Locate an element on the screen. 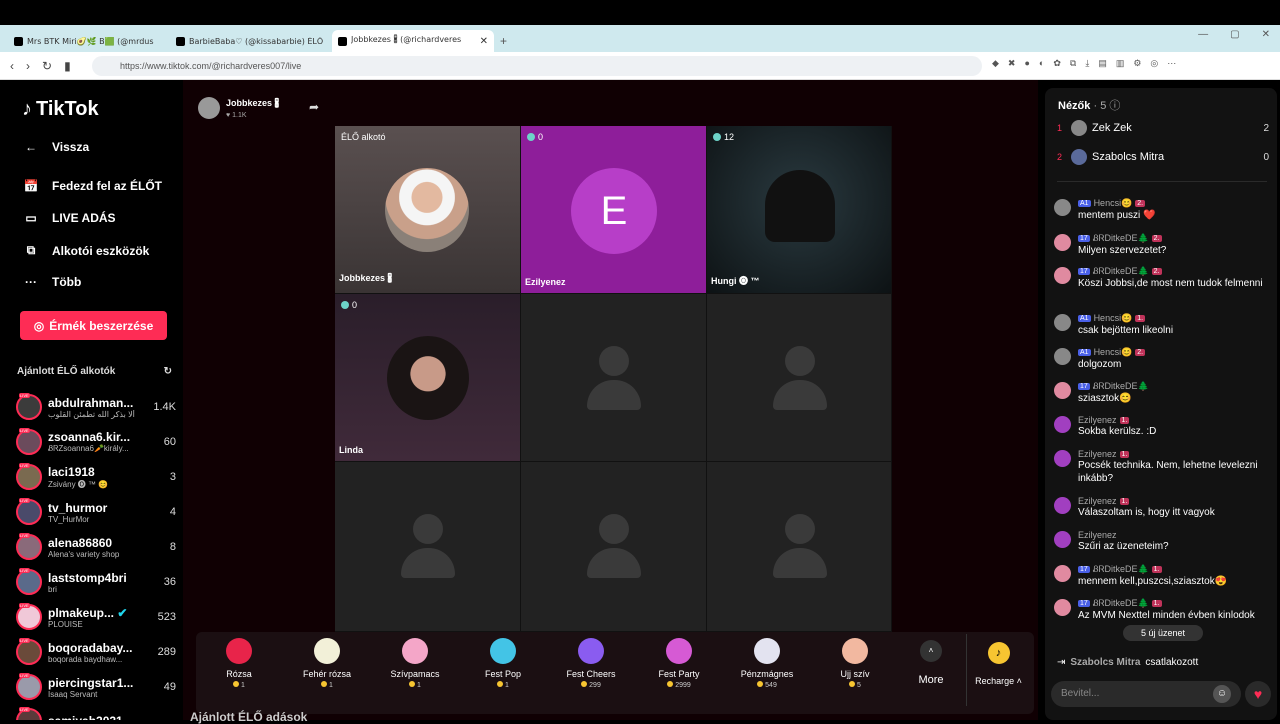  share-icon: ➦ is located at coordinates (314, 107).